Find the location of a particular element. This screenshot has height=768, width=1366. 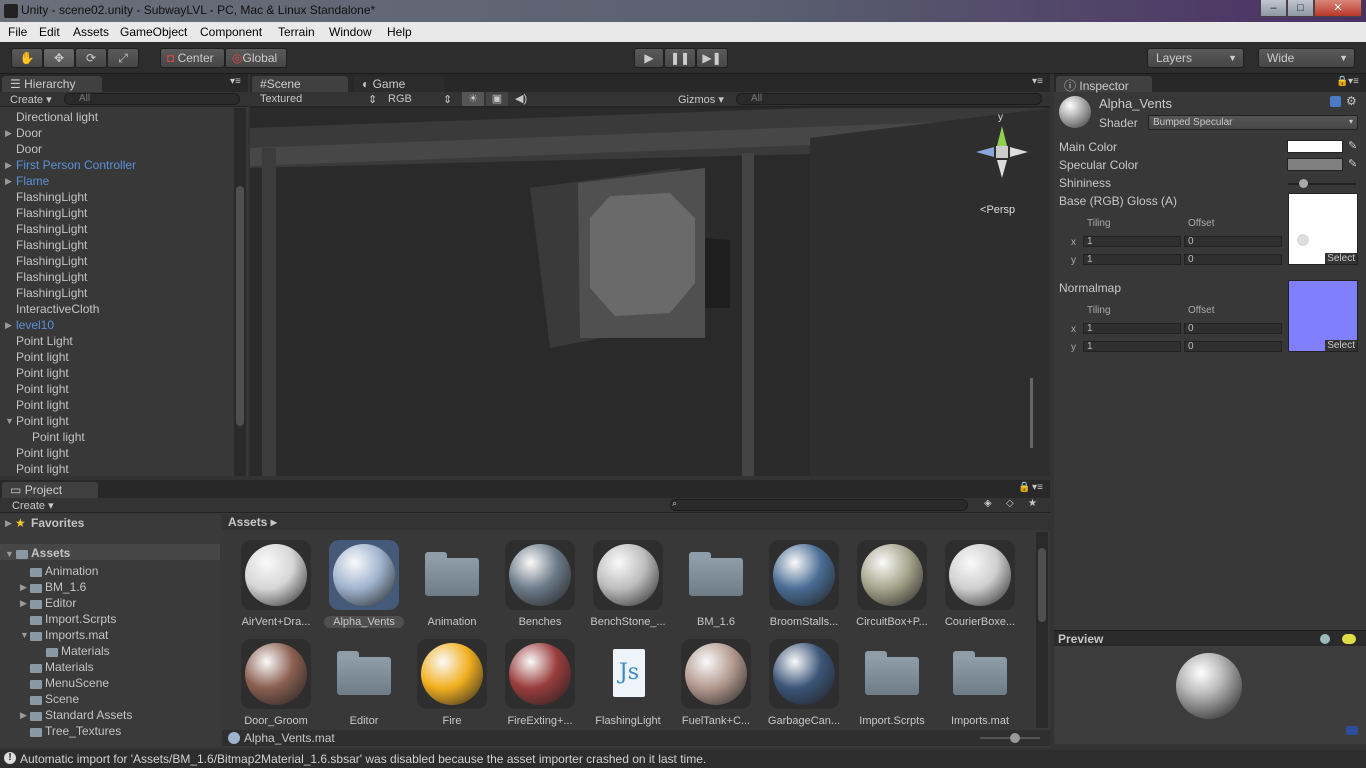

preview-settings-icon is located at coordinates (1352, 730).